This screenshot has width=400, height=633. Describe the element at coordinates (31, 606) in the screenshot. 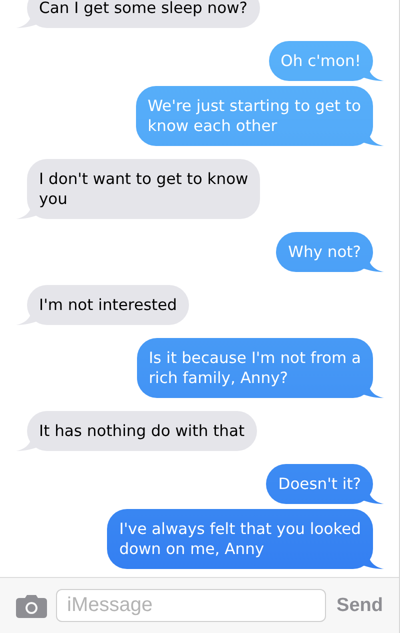

I see `camera-icon` at that location.